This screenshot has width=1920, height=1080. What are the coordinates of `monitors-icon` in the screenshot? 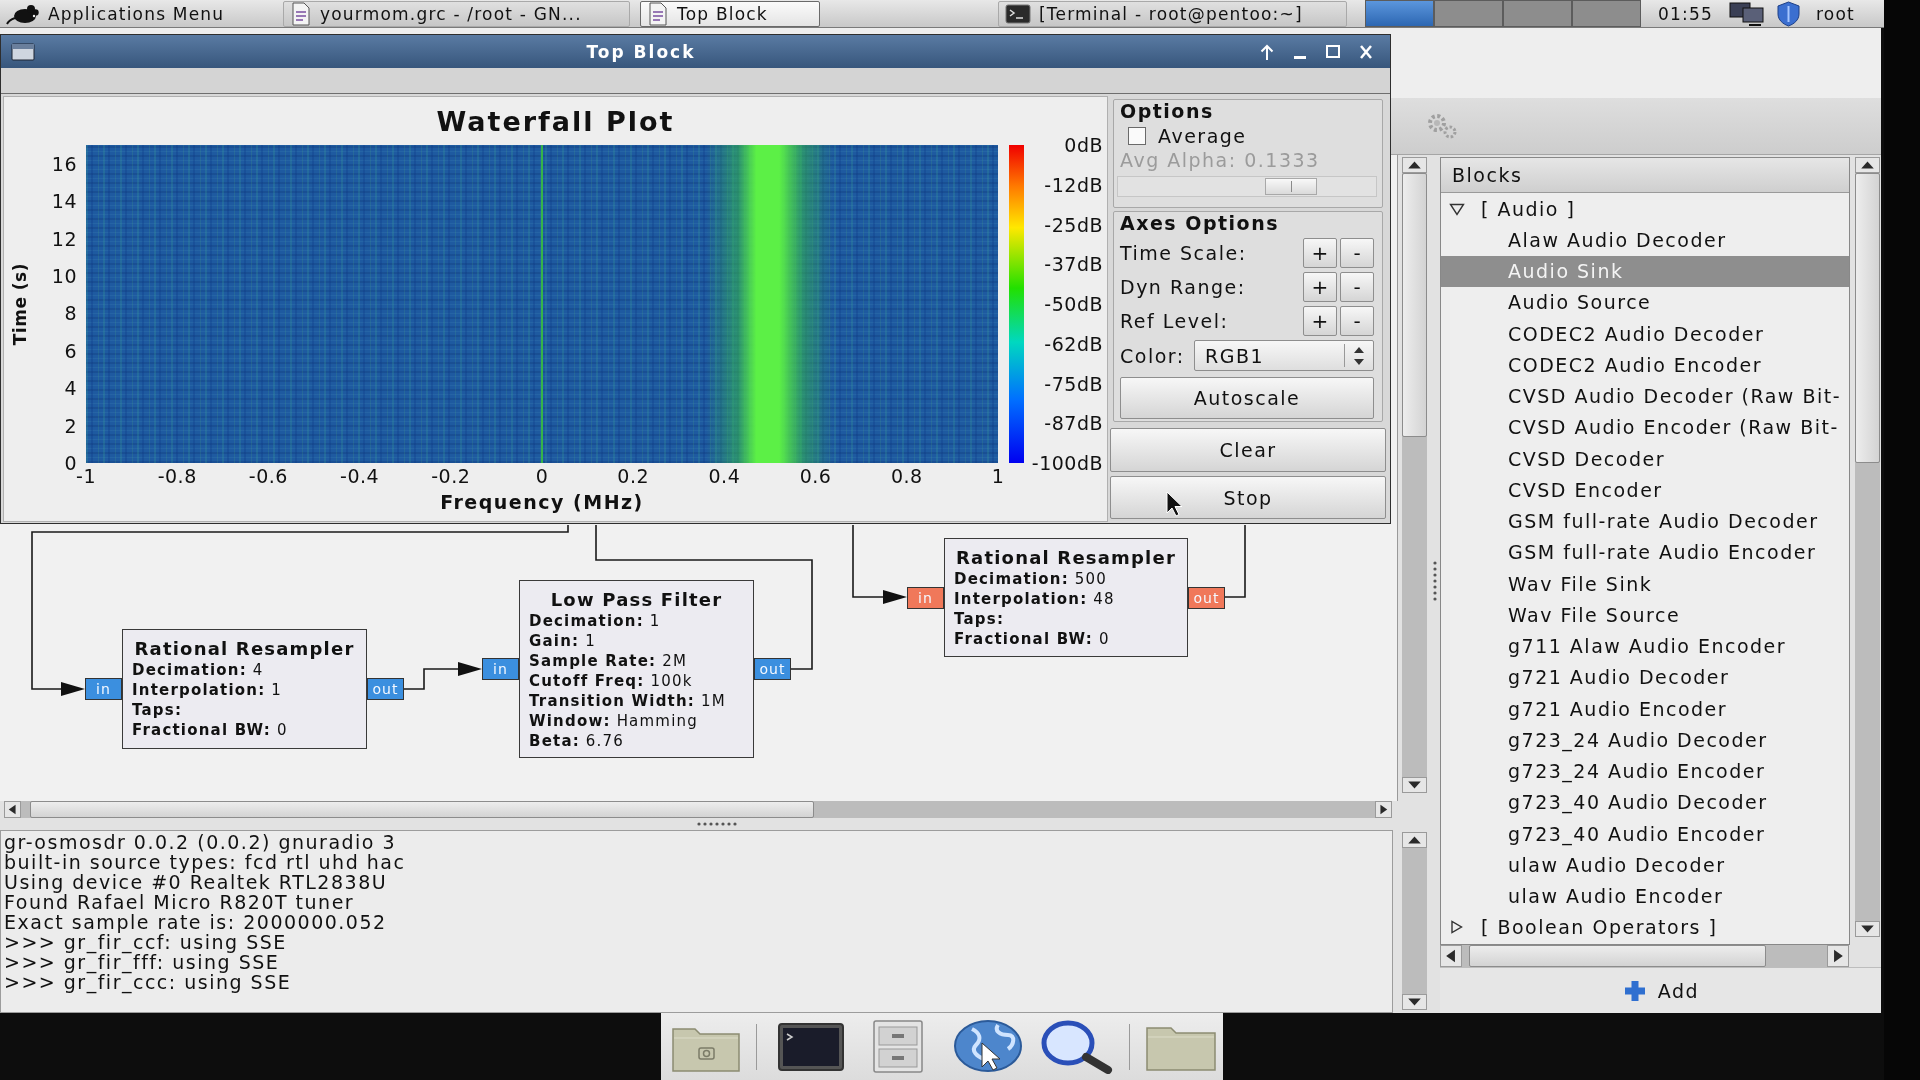 It's located at (1747, 13).